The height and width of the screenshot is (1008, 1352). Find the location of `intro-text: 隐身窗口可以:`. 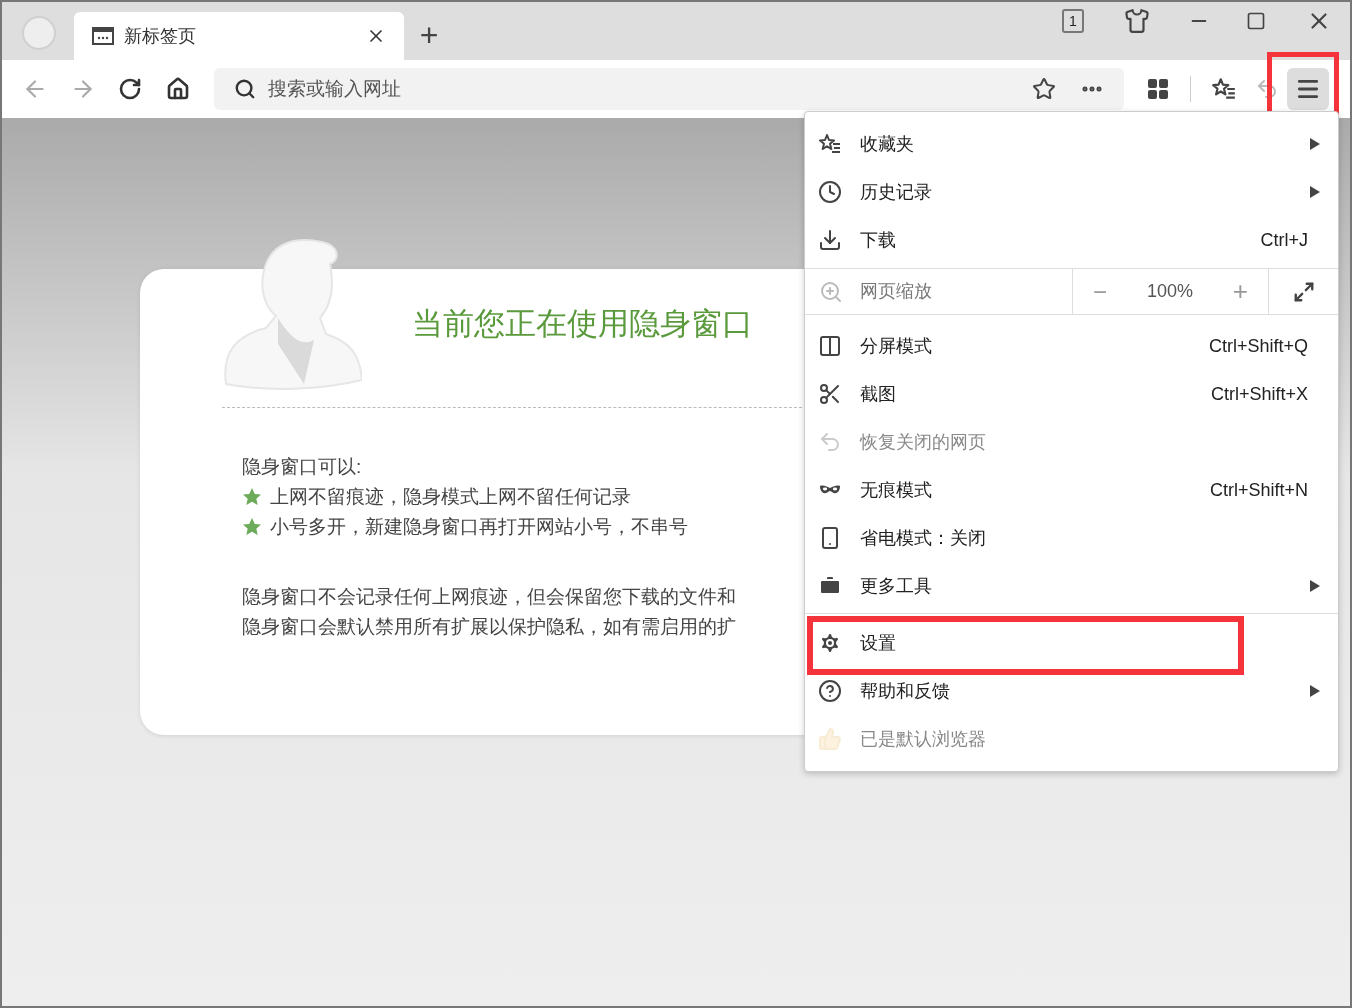

intro-text: 隐身窗口可以: is located at coordinates (302, 467).